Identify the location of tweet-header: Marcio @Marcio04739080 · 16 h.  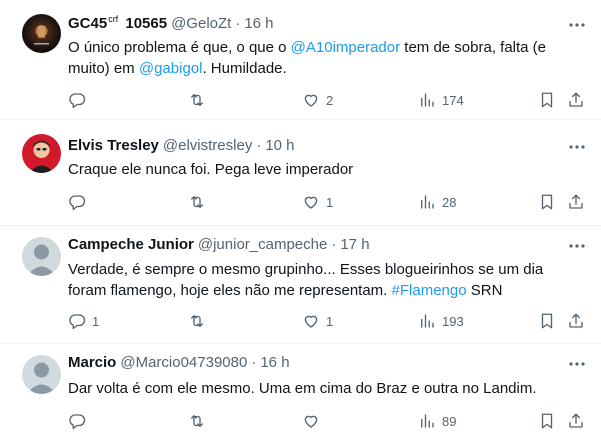
(179, 364).